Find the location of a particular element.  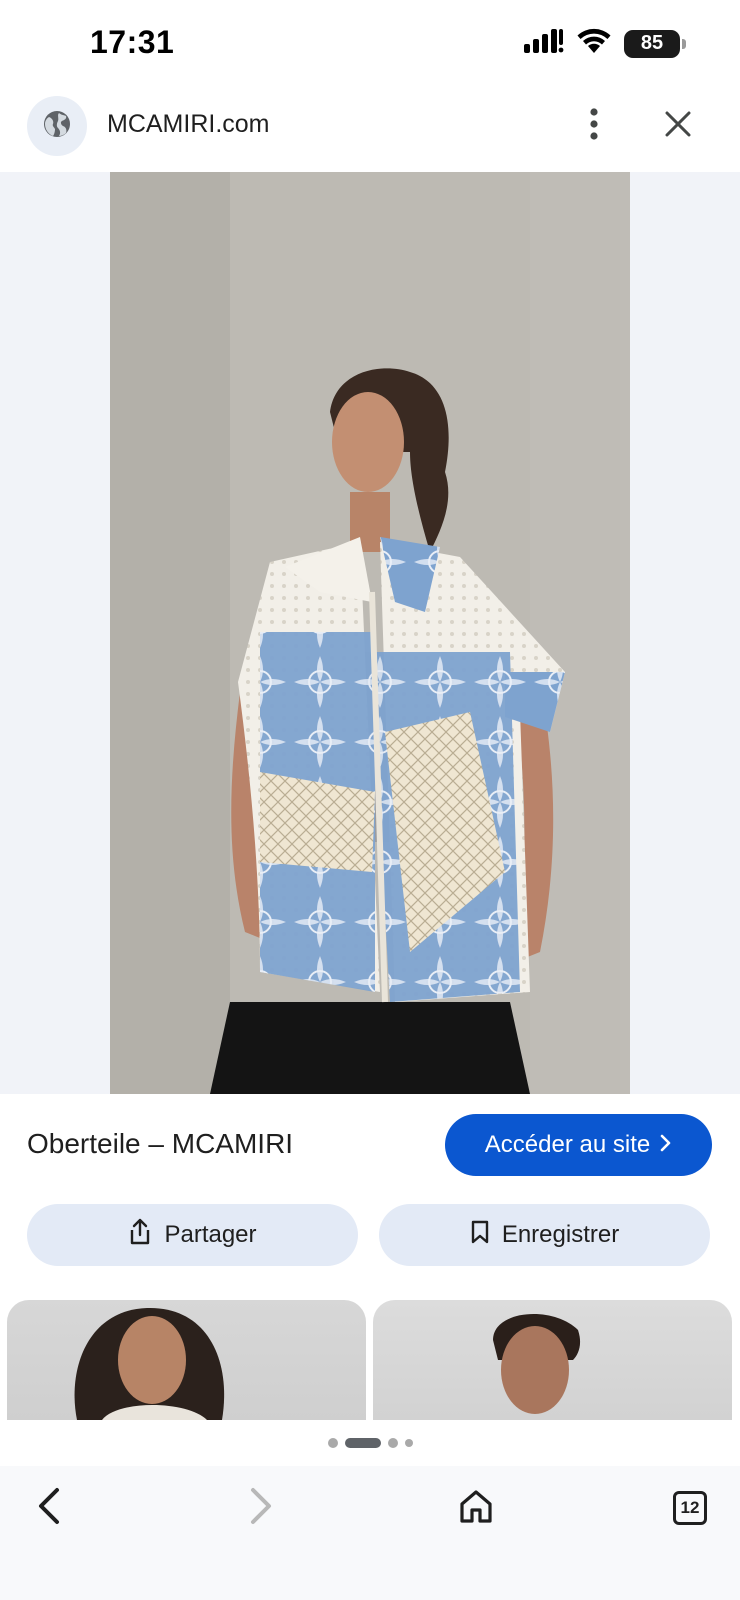

close-button is located at coordinates (678, 126).